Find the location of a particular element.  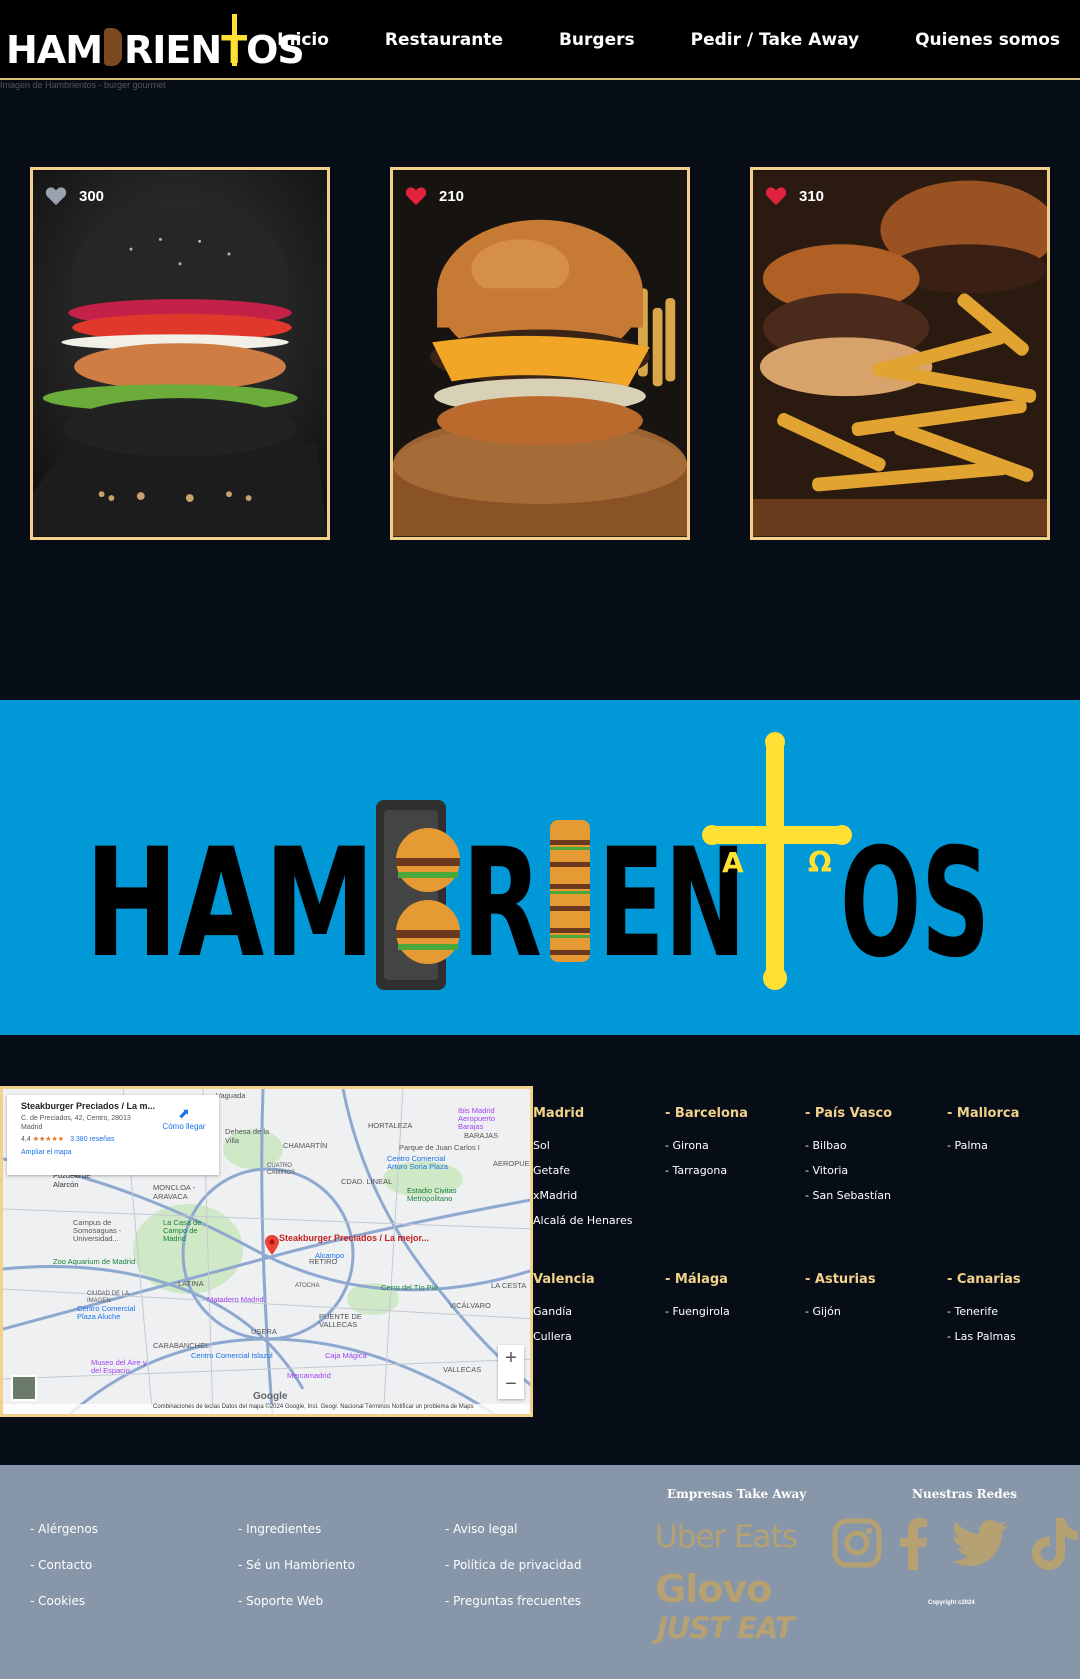

burger-card: 300 is located at coordinates (180, 353).